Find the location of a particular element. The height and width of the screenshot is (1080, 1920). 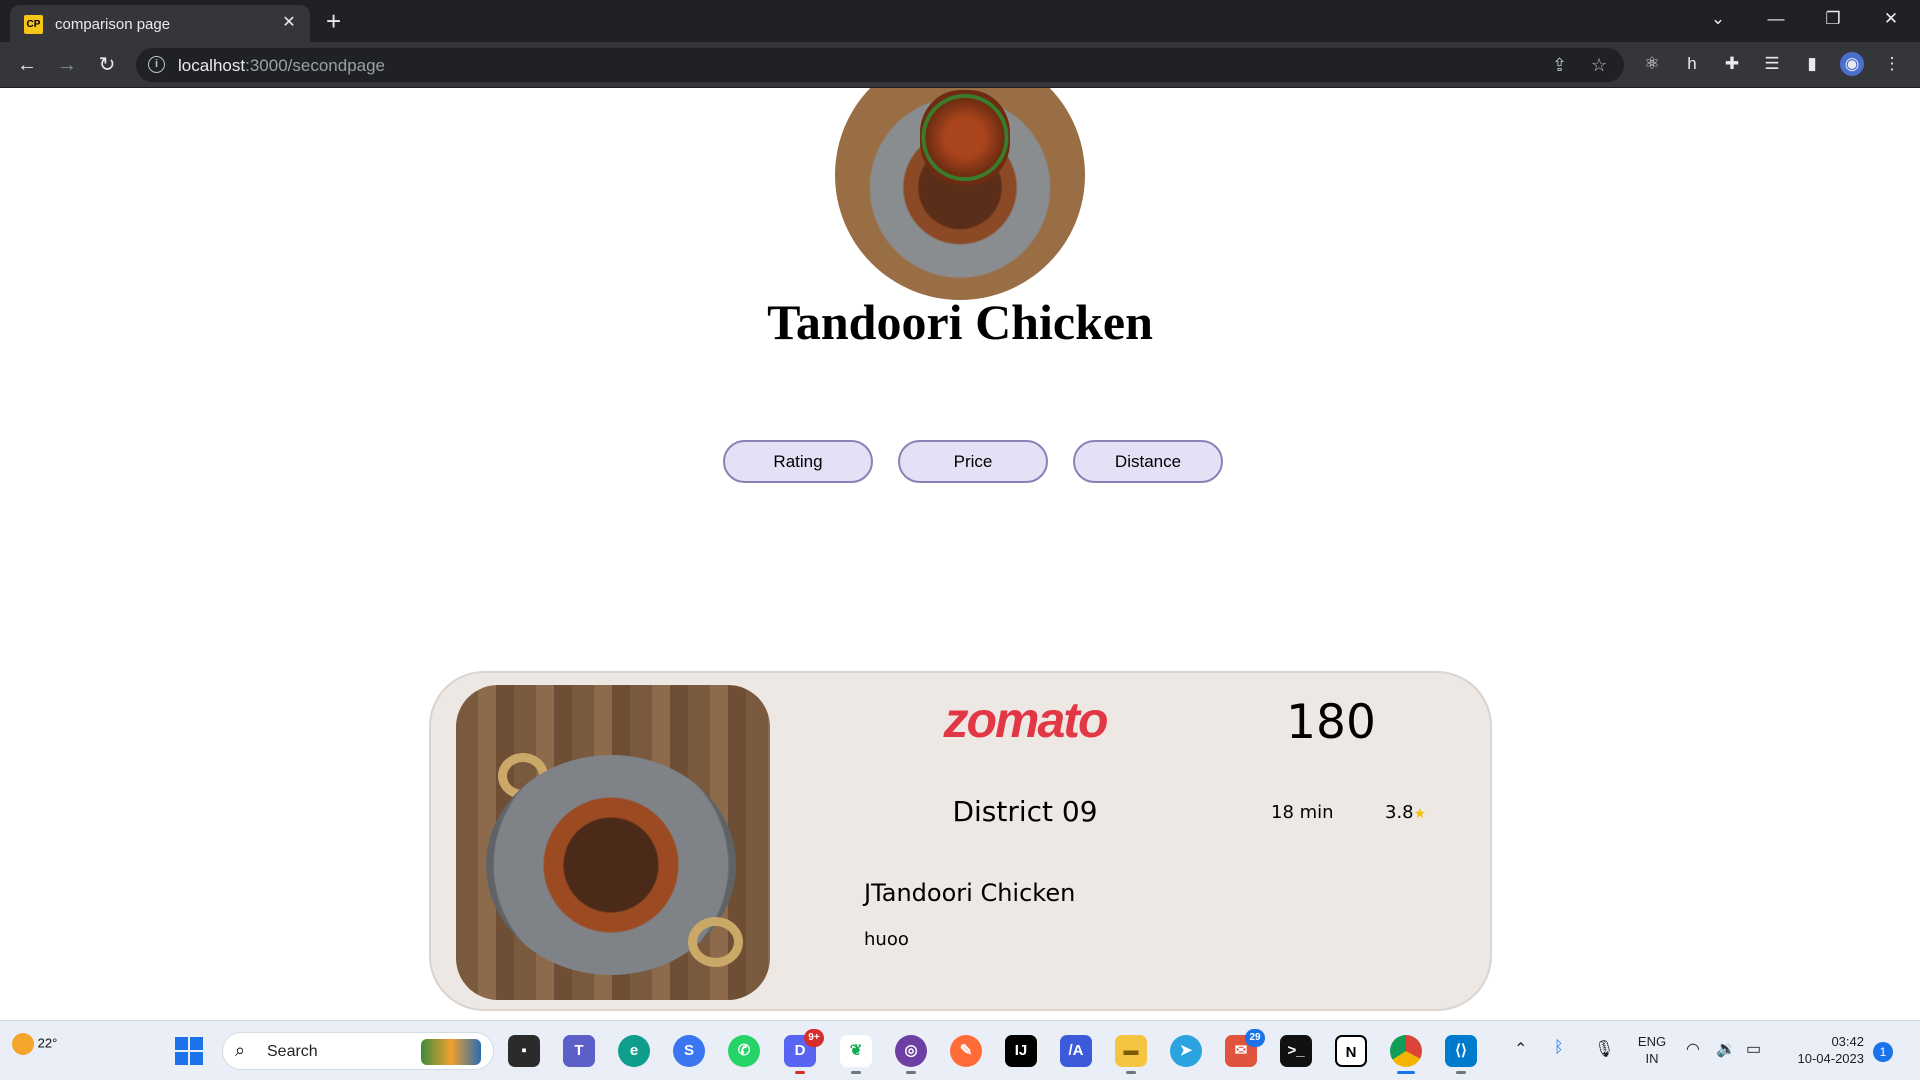

search-label: Search is located at coordinates (292, 1051).